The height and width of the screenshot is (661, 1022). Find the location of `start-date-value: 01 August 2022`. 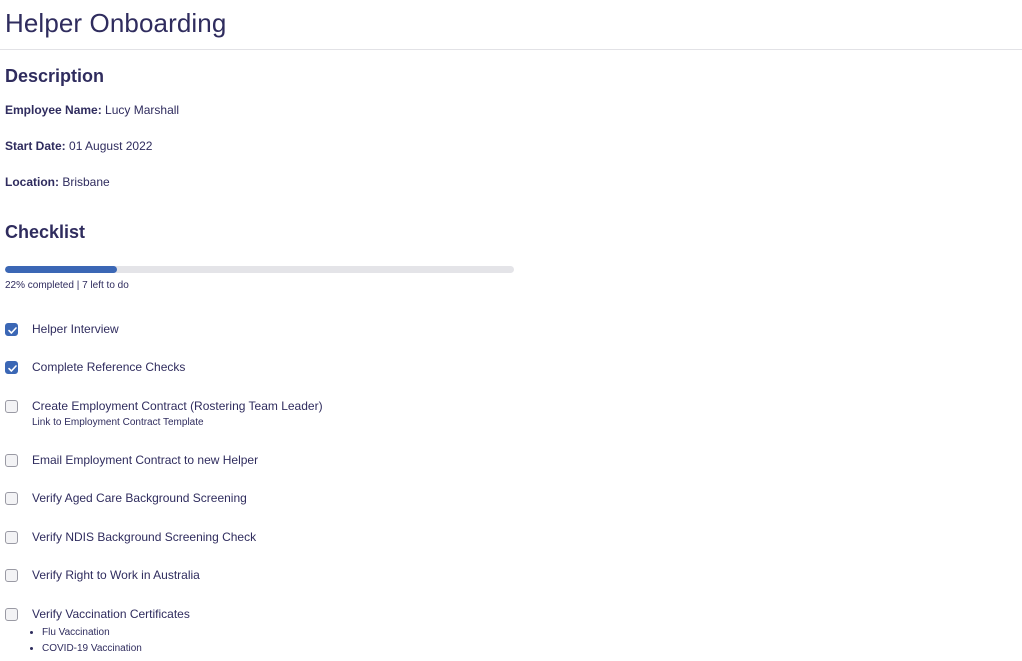

start-date-value: 01 August 2022 is located at coordinates (111, 146).